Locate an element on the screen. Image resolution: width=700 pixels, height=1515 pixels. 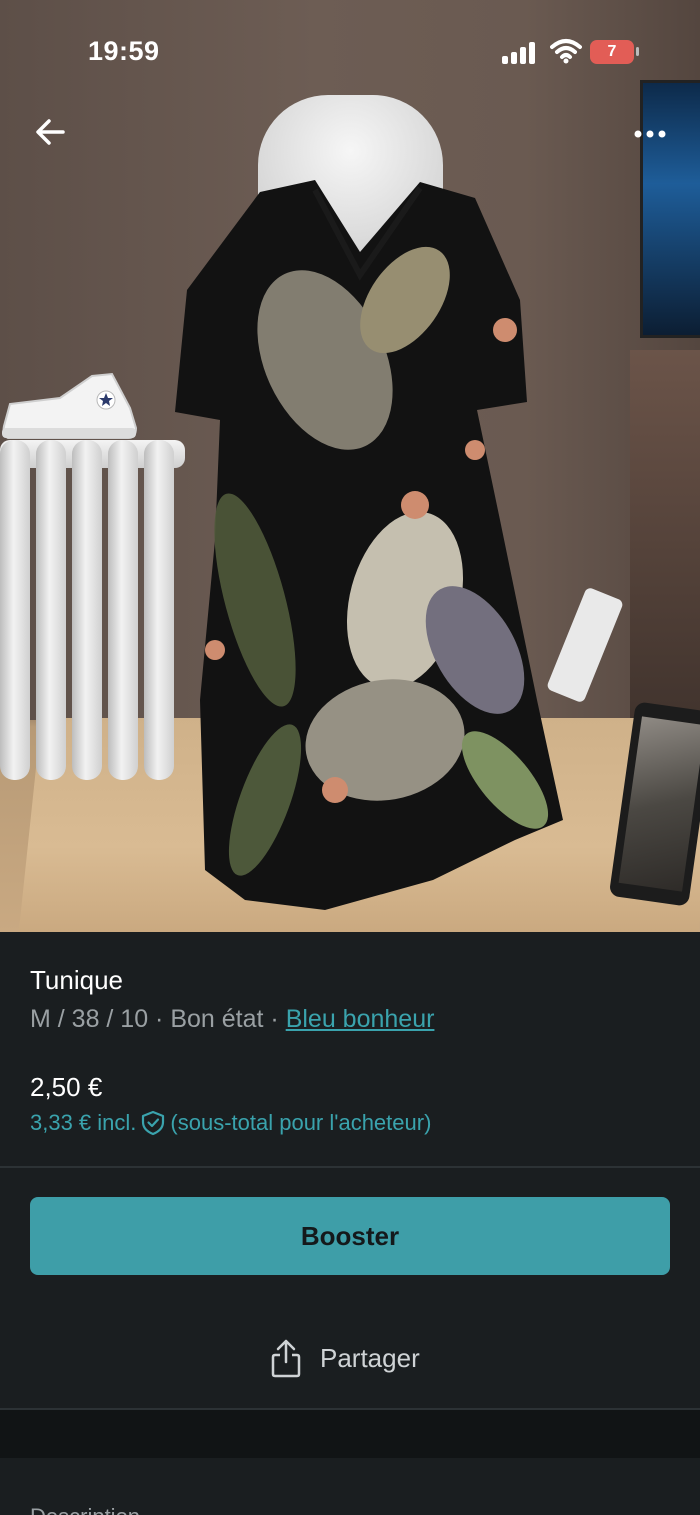
description-label: Description is located at coordinates (85, 1509).